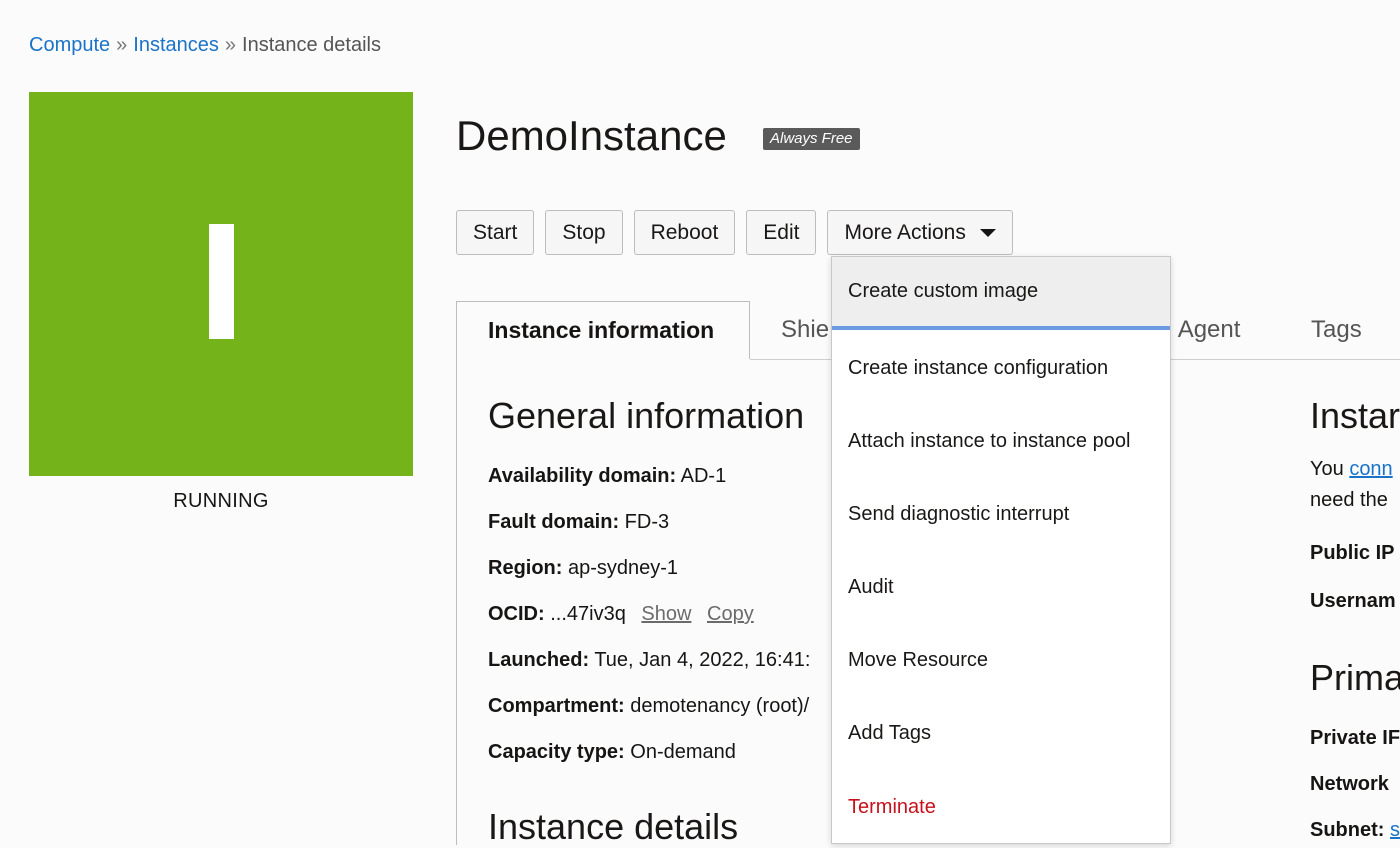 This screenshot has width=1400, height=848. I want to click on compartment-row: Compartment: demotenancy (root)/, so click(648, 706).